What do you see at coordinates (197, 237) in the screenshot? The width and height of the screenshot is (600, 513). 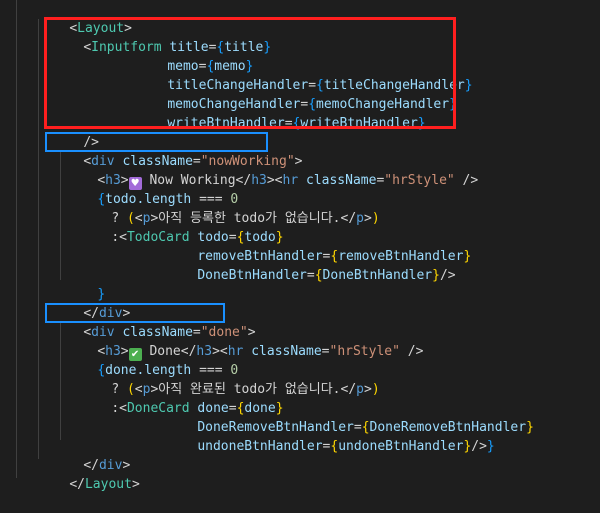 I see `code-line: :<TodoCard todo={todo}` at bounding box center [197, 237].